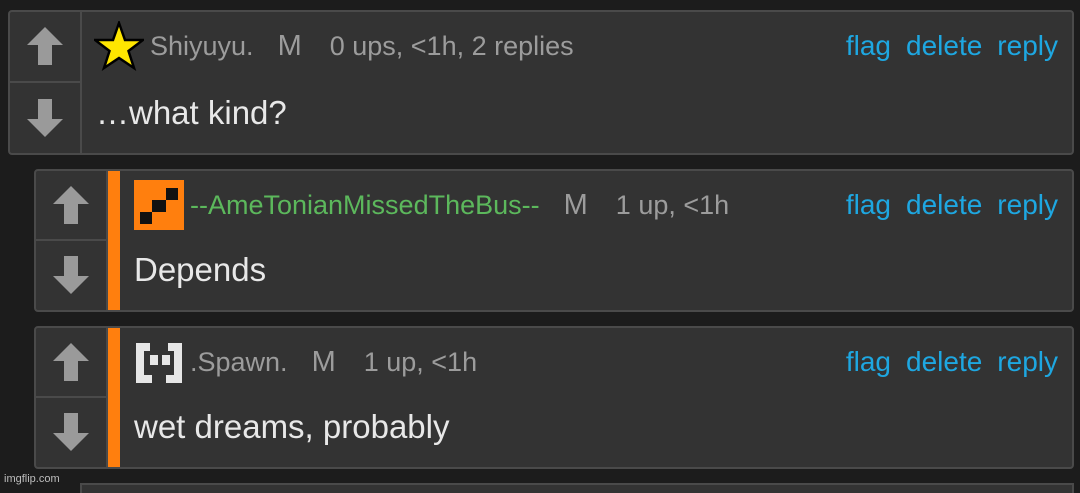  Describe the element at coordinates (32, 479) in the screenshot. I see `watermark: imgflip.com` at that location.